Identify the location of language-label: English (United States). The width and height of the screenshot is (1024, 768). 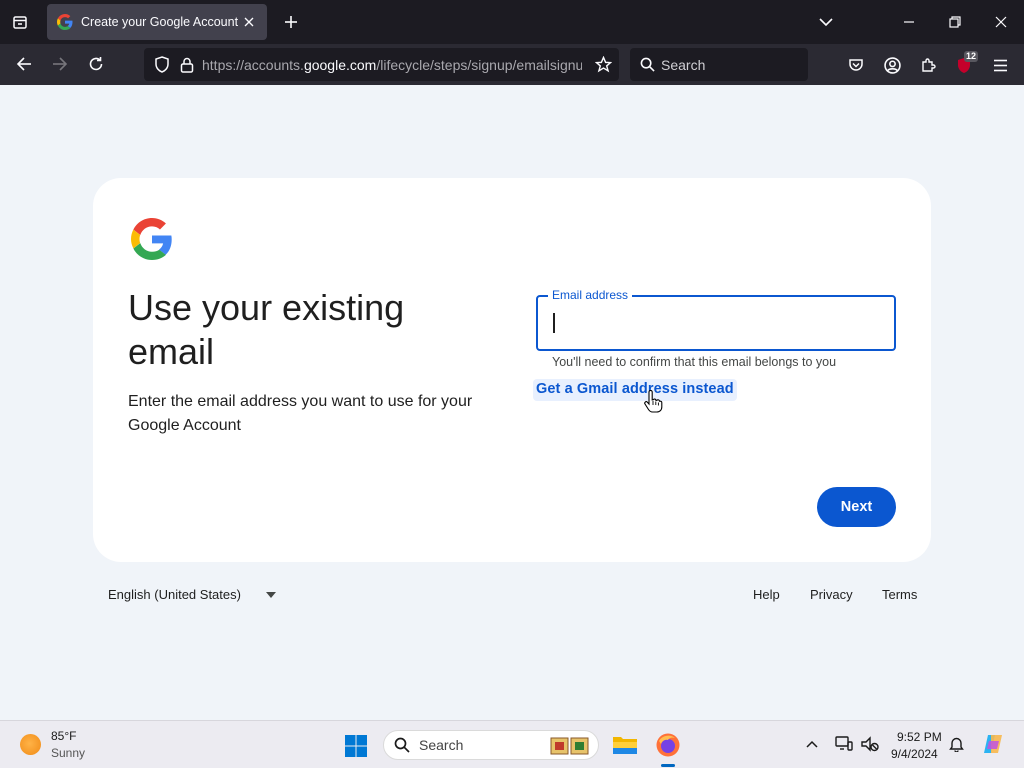
(174, 594).